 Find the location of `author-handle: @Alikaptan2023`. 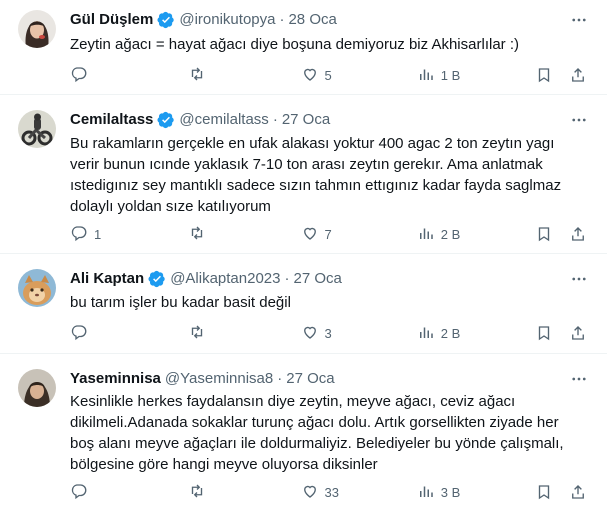

author-handle: @Alikaptan2023 is located at coordinates (225, 279).